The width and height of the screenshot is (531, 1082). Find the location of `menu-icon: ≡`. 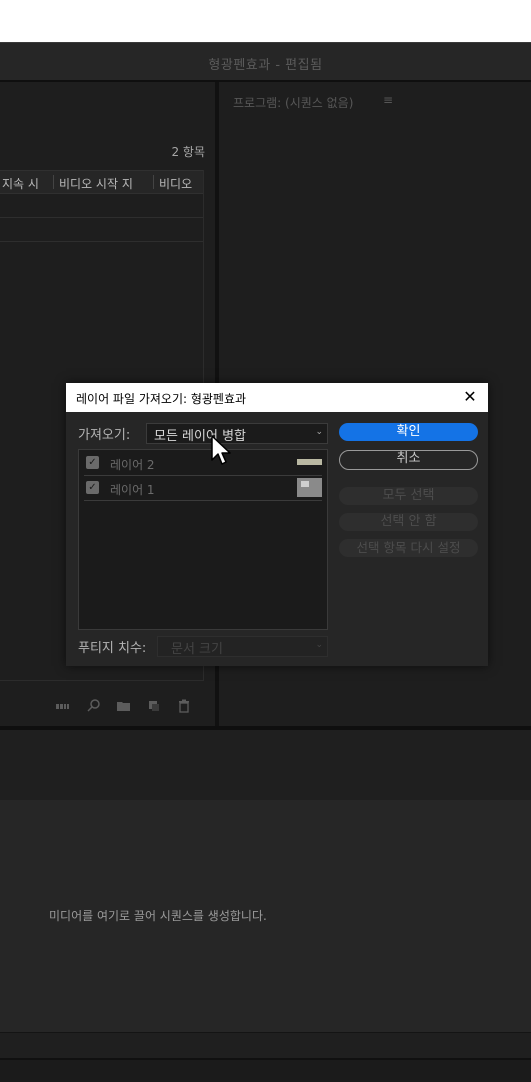

menu-icon: ≡ is located at coordinates (388, 100).